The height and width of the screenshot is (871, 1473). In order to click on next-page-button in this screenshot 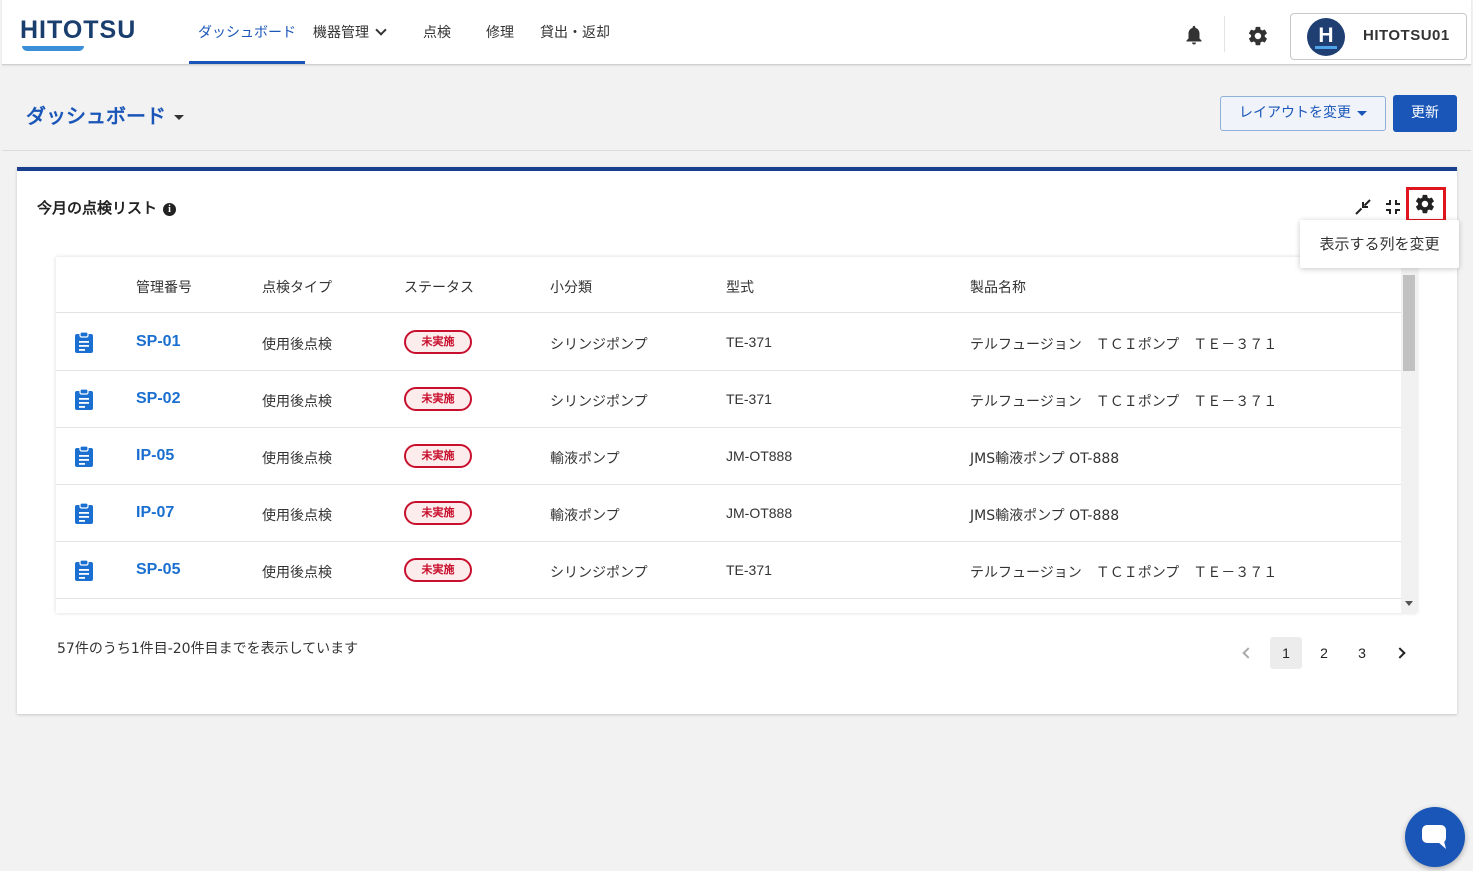, I will do `click(1400, 653)`.